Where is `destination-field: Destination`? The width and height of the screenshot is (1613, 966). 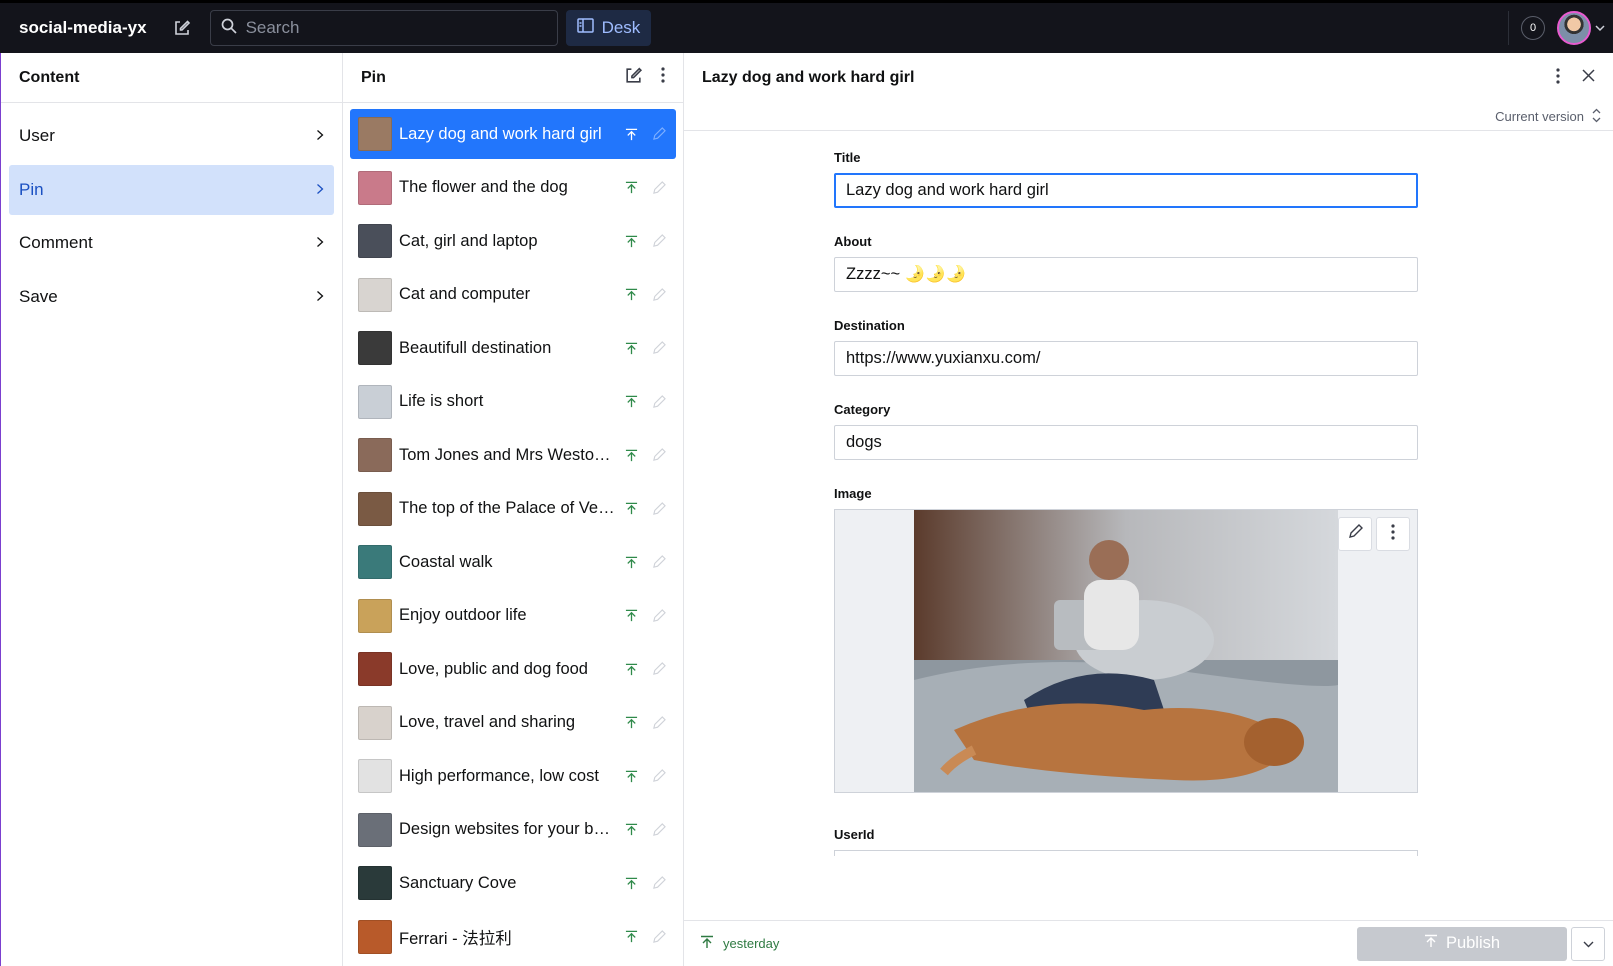 destination-field: Destination is located at coordinates (1126, 347).